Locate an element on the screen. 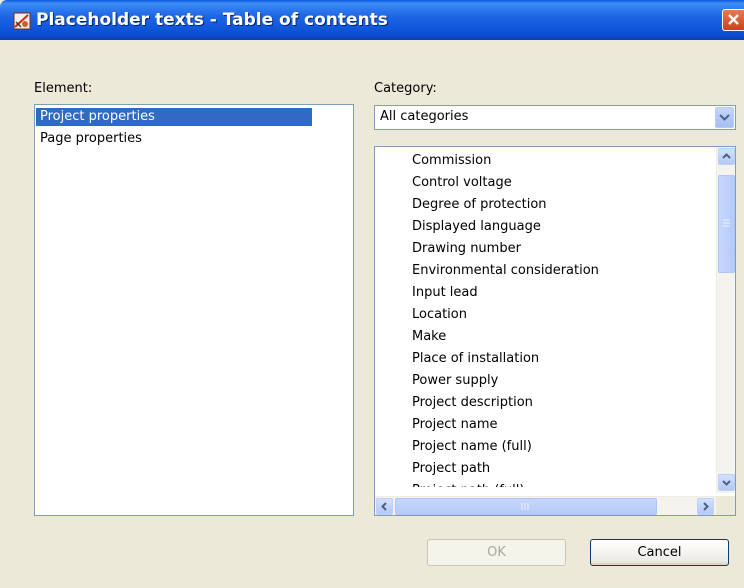  list-item: Project name is located at coordinates (454, 425).